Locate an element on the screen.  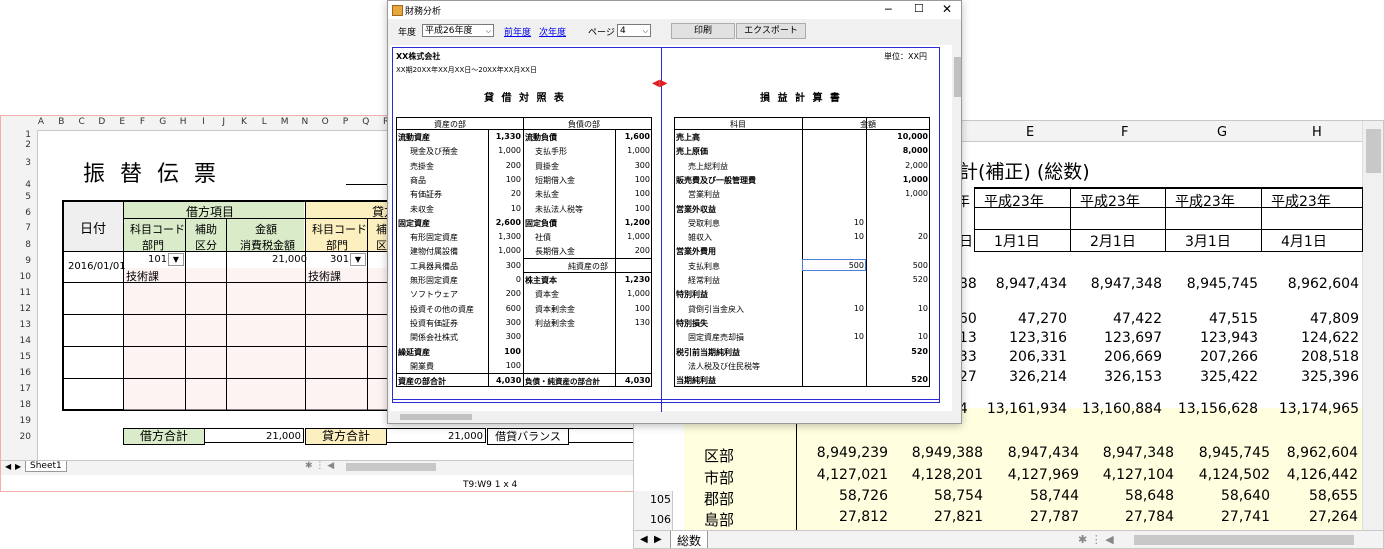
column-letter: J is located at coordinates (224, 122).